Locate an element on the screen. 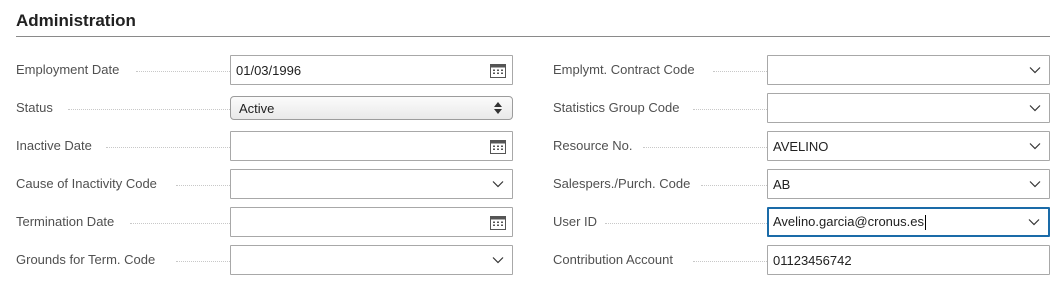 Image resolution: width=1059 pixels, height=299 pixels. resource-no-label: Resource No. is located at coordinates (597, 146).